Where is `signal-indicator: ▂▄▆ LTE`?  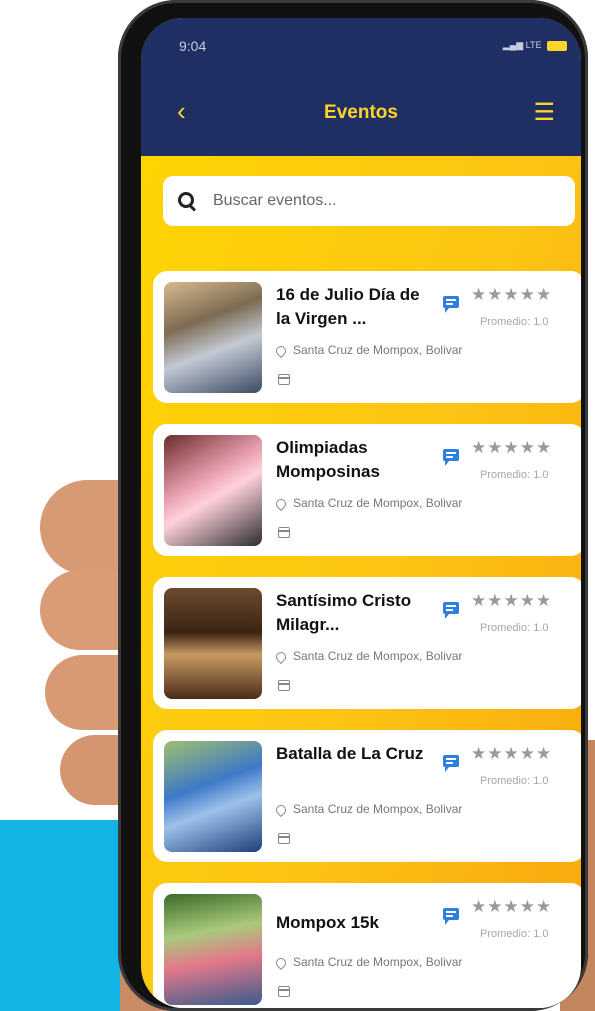 signal-indicator: ▂▄▆ LTE is located at coordinates (535, 45).